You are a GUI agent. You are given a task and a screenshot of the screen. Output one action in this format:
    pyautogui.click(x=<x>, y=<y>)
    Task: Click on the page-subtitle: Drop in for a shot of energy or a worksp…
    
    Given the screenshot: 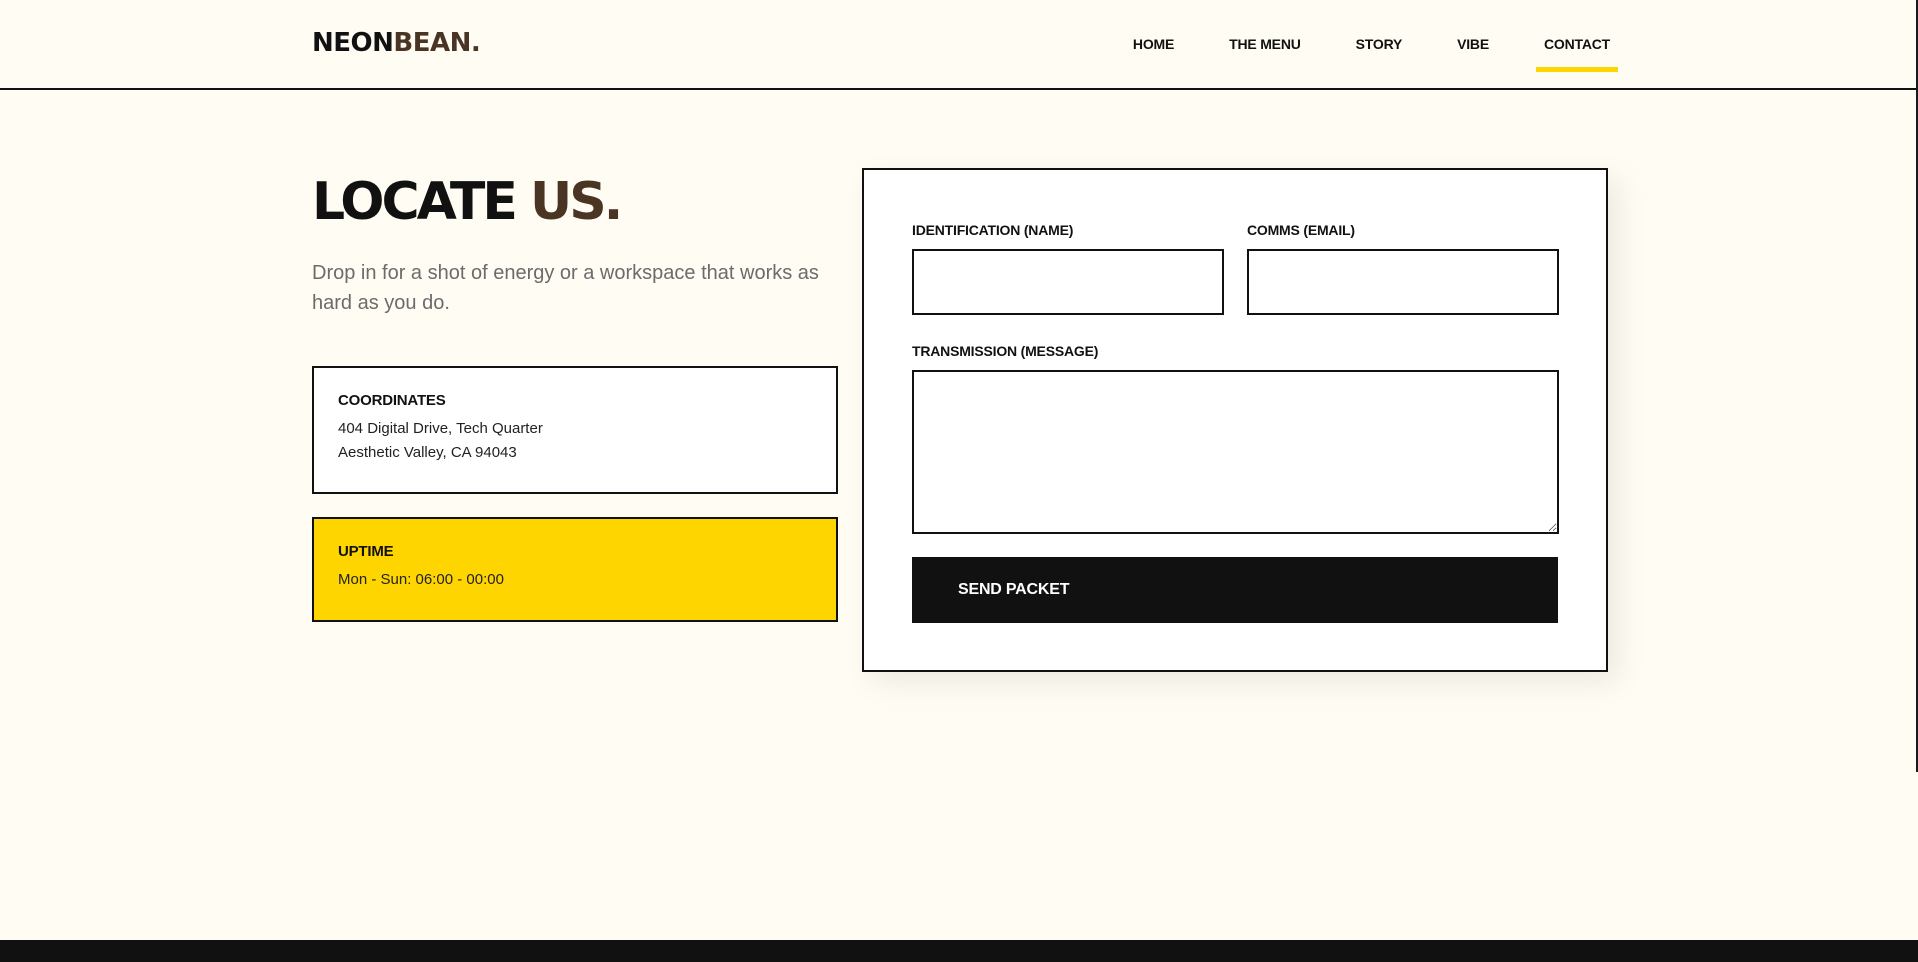 What is the action you would take?
    pyautogui.click(x=565, y=288)
    